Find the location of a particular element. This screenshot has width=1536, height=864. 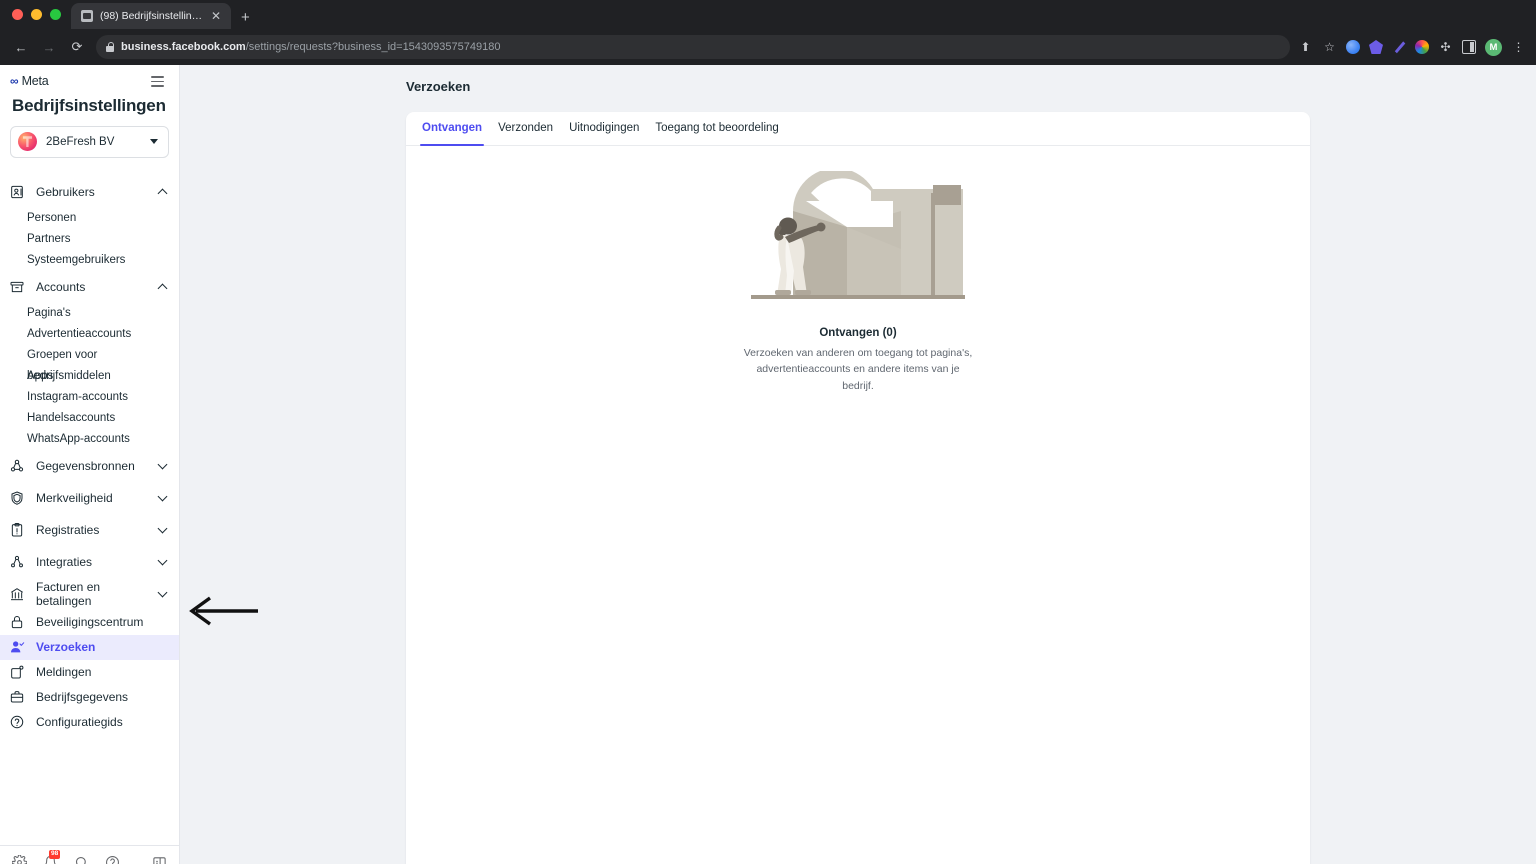

meta-infinity-icon: ∞ is located at coordinates (14, 81).